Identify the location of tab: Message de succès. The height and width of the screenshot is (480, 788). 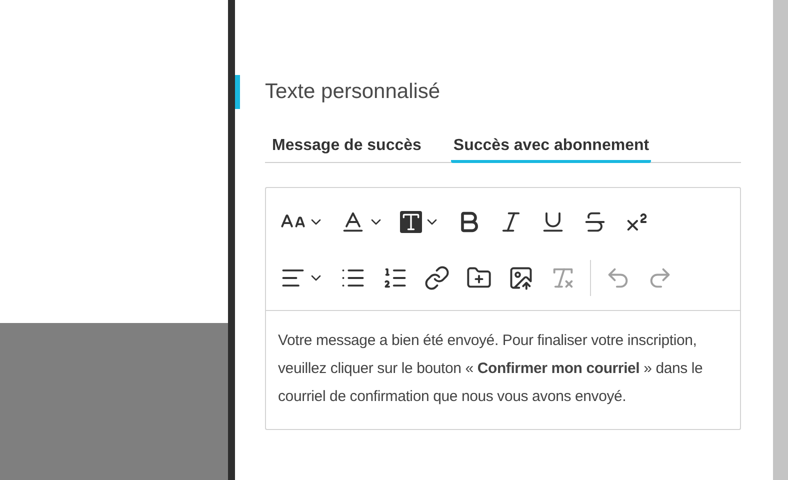
(347, 148).